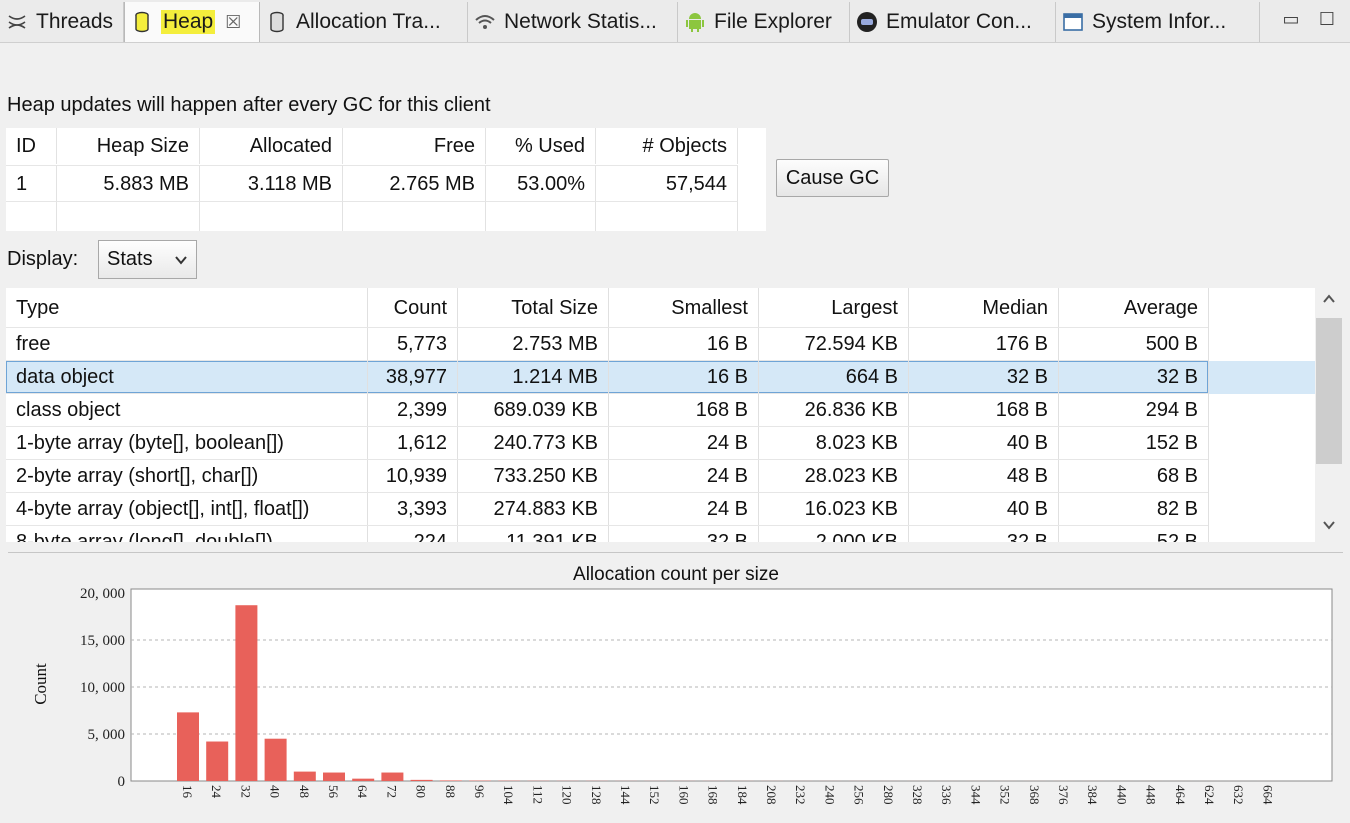 The width and height of the screenshot is (1350, 823). I want to click on column-header: Type, so click(187, 308).